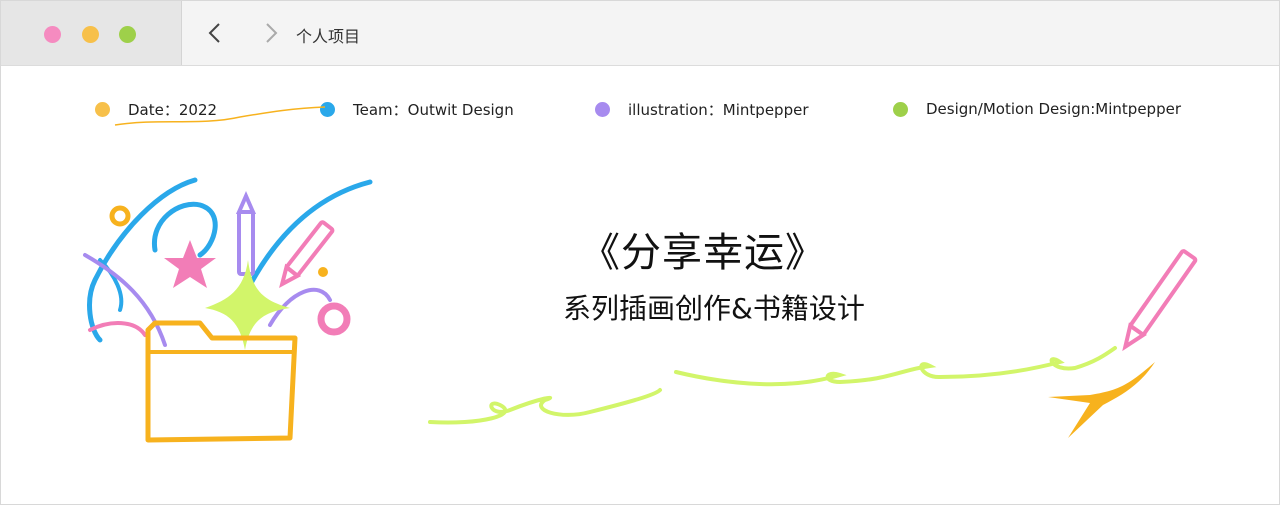 The width and height of the screenshot is (1280, 505). What do you see at coordinates (185, 229) in the screenshot?
I see `blue-swirl-loop` at bounding box center [185, 229].